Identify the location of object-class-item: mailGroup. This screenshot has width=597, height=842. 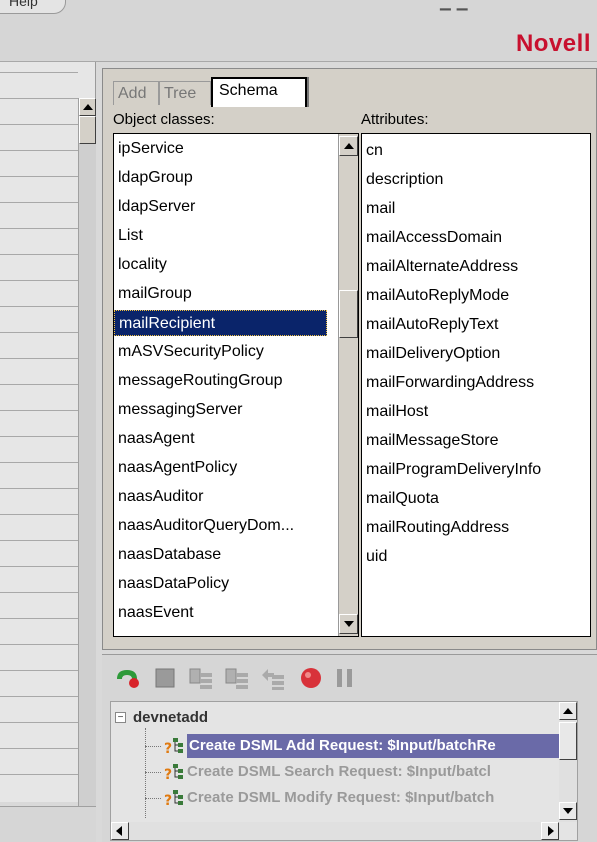
(155, 294).